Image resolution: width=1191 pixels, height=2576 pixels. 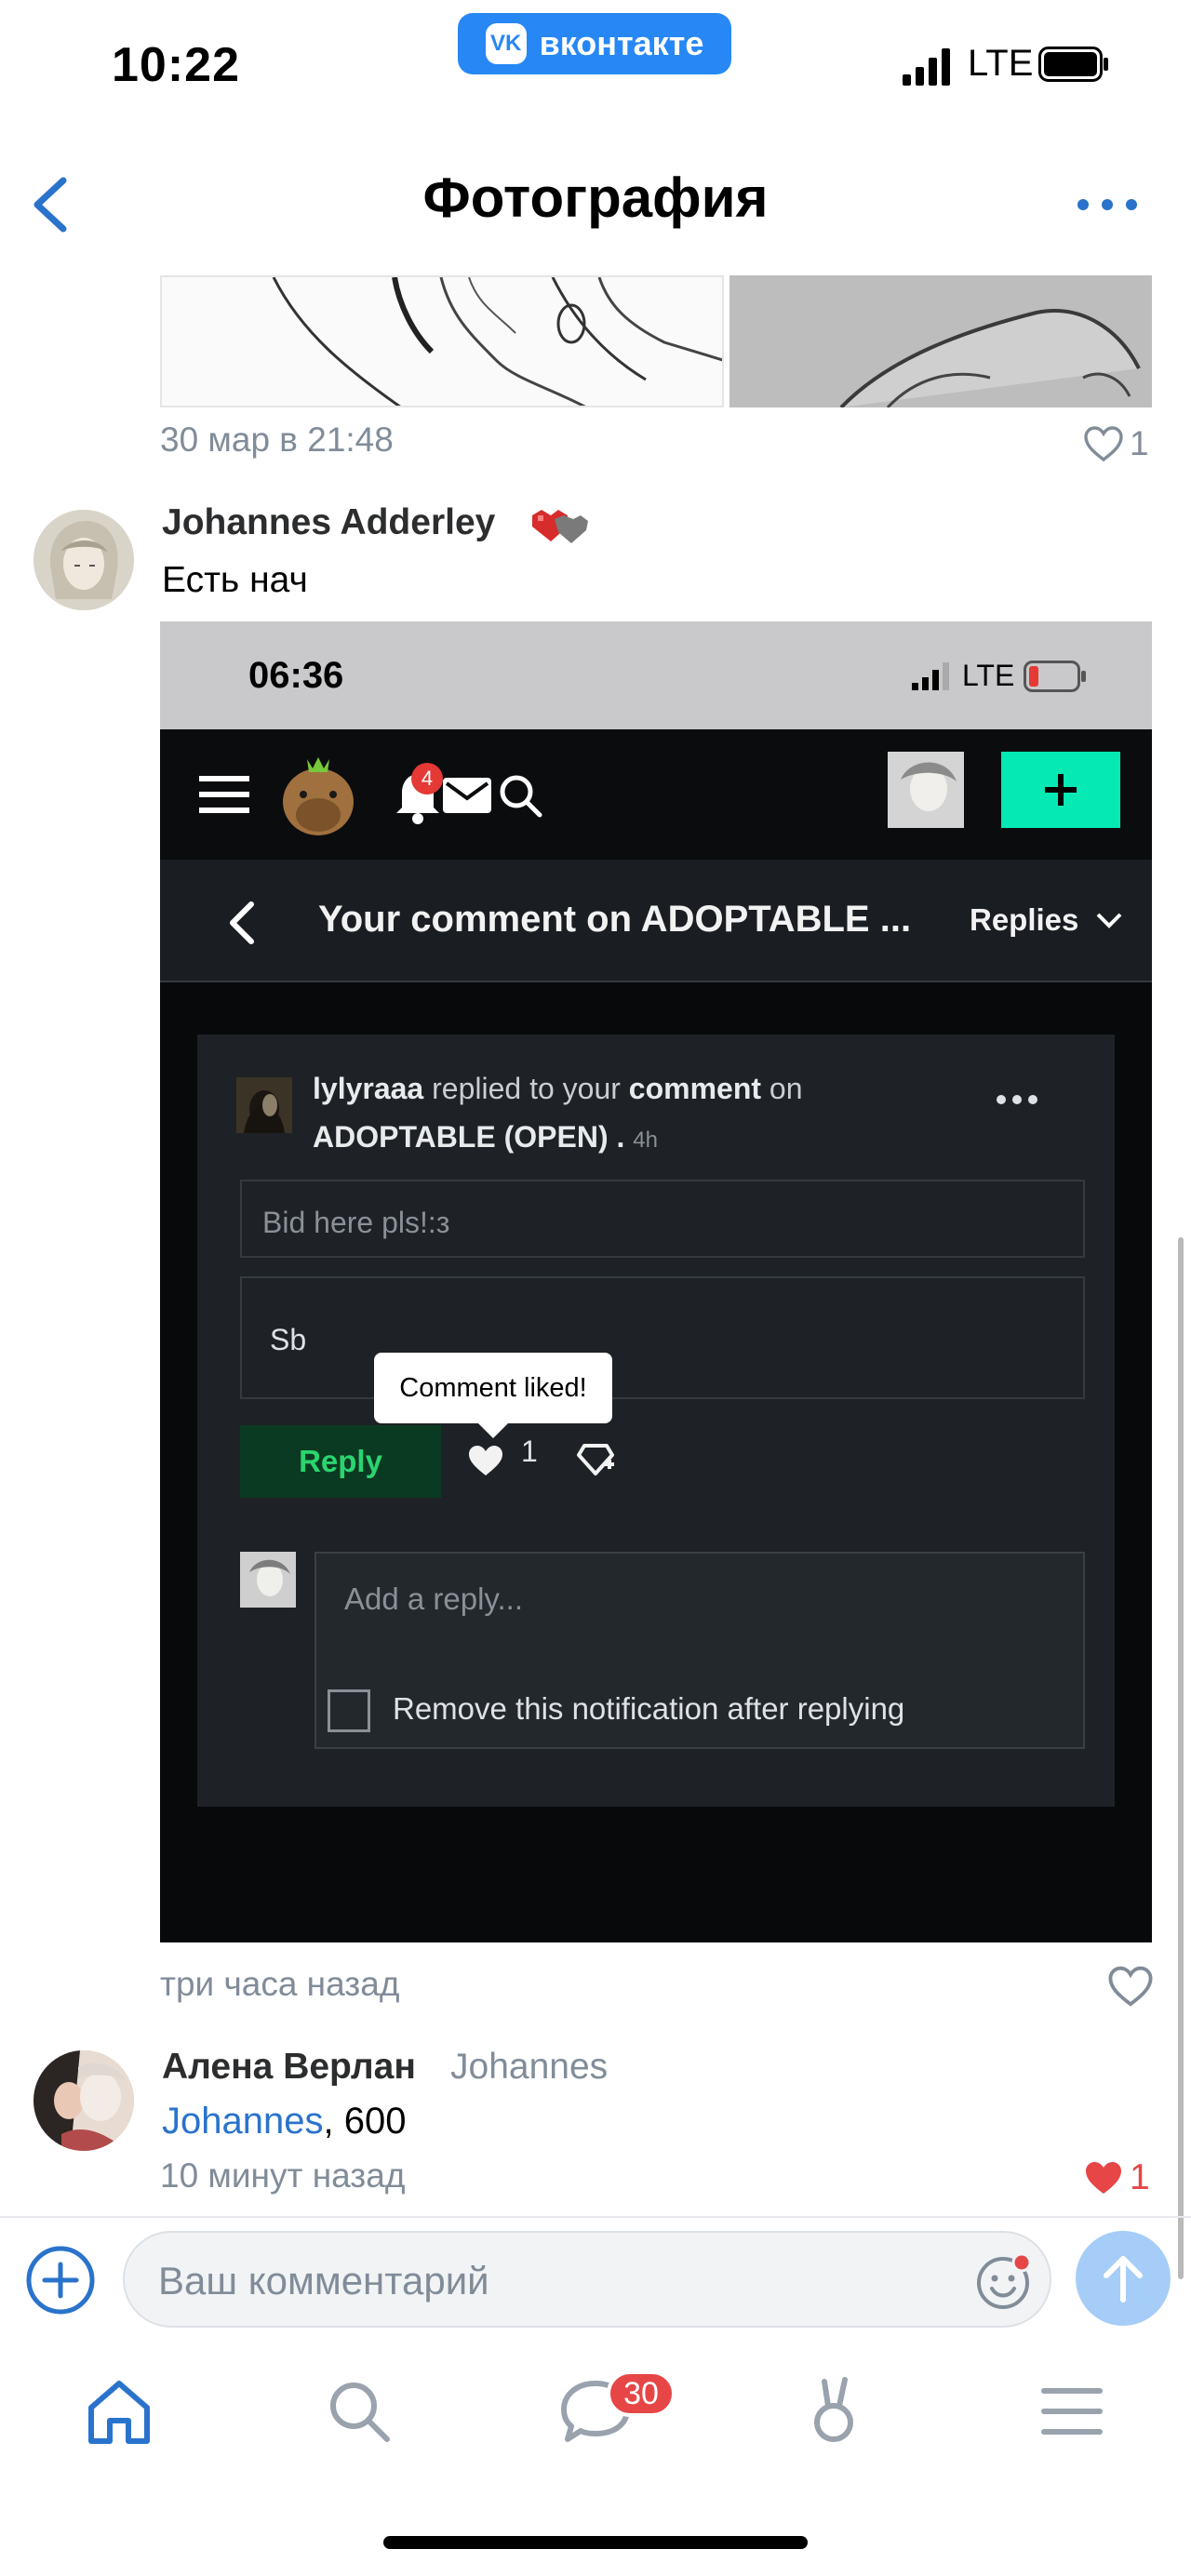 I want to click on comment-input: Ваш комментарий, so click(x=587, y=2279).